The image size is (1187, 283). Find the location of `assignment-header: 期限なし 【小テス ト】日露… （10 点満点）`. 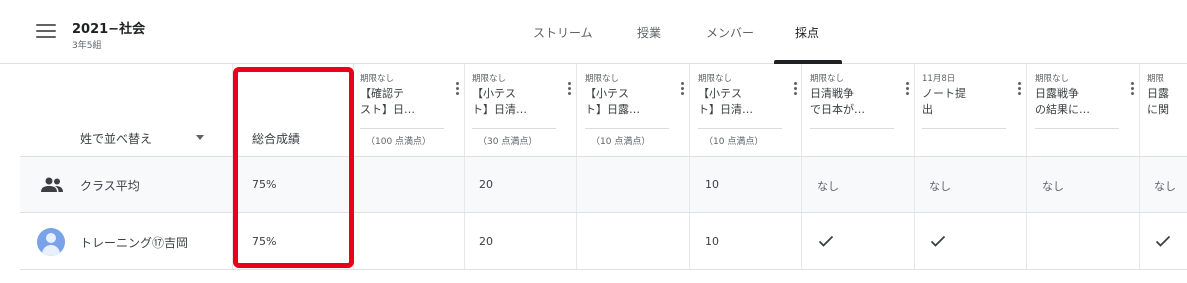

assignment-header: 期限なし 【小テス ト】日露… （10 点満点） is located at coordinates (641, 112).